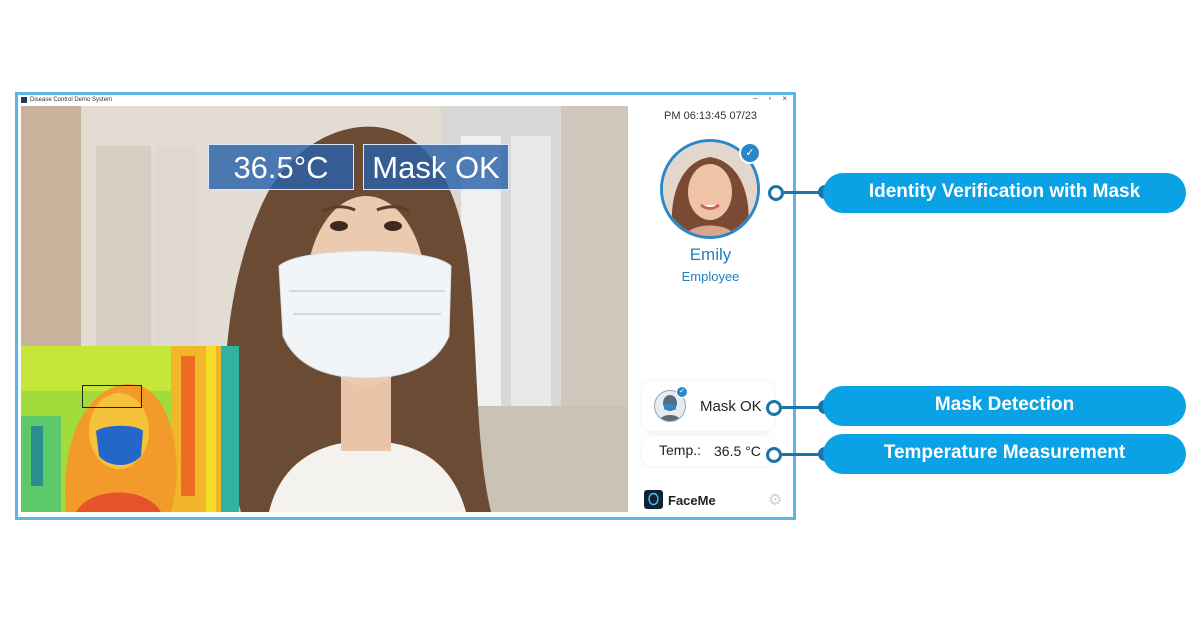 The image size is (1200, 628). I want to click on clock: PM 06:13:45 07/23, so click(710, 116).